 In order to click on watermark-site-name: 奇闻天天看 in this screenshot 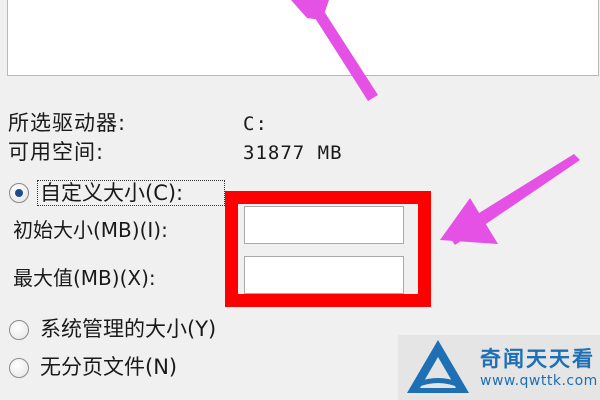, I will do `click(537, 359)`.